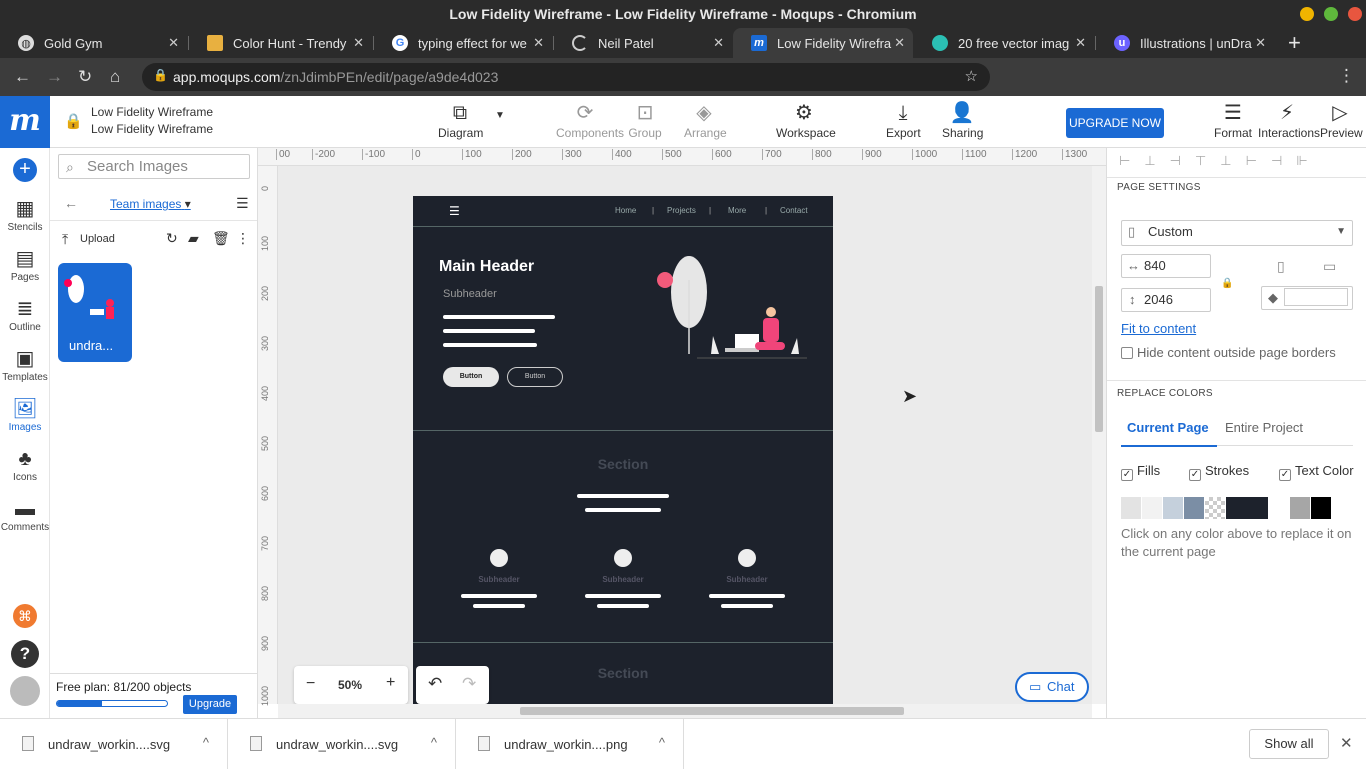  Describe the element at coordinates (85, 77) in the screenshot. I see `reload-icon: ↻` at that location.